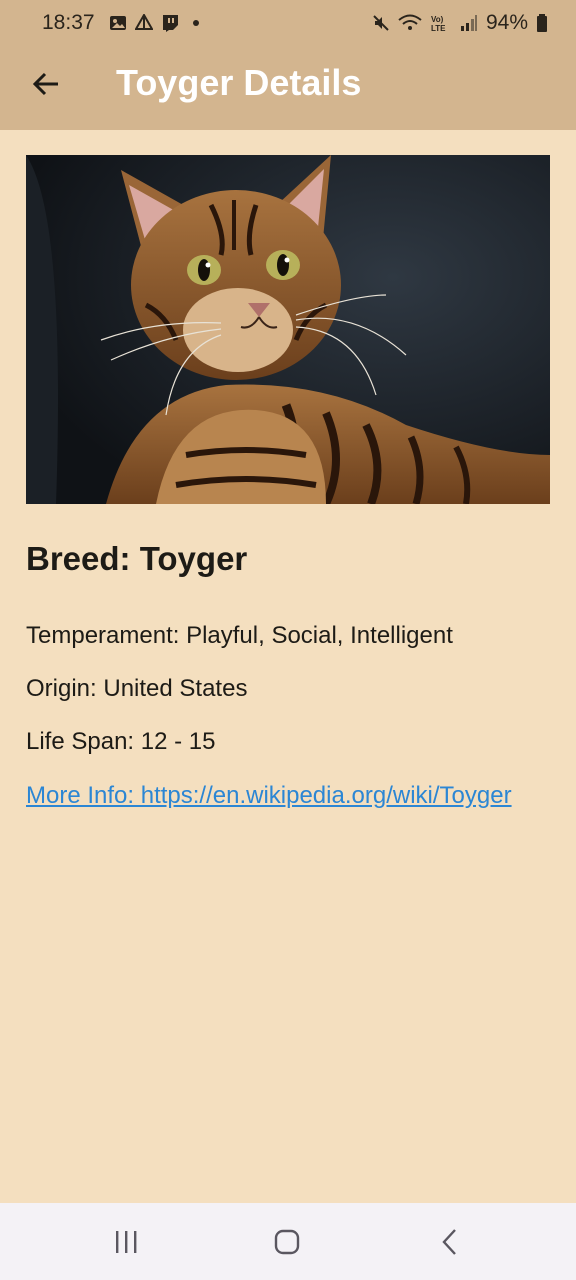 This screenshot has width=576, height=1280. What do you see at coordinates (137, 688) in the screenshot?
I see `origin-text: Origin: United States` at bounding box center [137, 688].